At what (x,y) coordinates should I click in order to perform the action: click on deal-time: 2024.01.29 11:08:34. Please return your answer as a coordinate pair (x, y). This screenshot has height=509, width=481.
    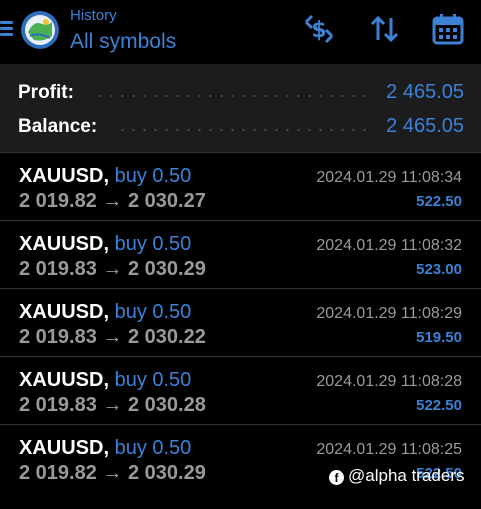
    Looking at the image, I should click on (389, 177).